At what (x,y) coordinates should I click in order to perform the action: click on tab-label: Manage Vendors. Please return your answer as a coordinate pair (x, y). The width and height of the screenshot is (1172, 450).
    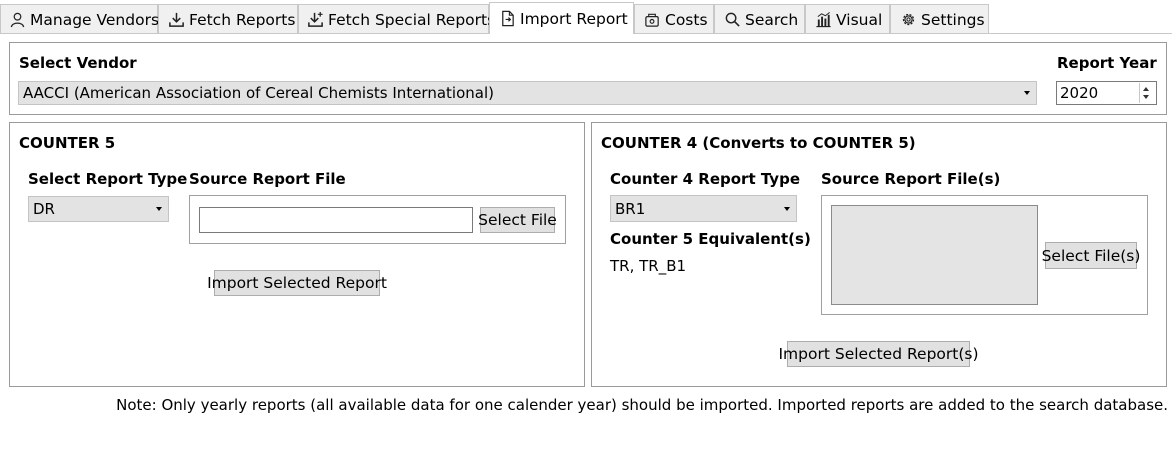
    Looking at the image, I should click on (95, 19).